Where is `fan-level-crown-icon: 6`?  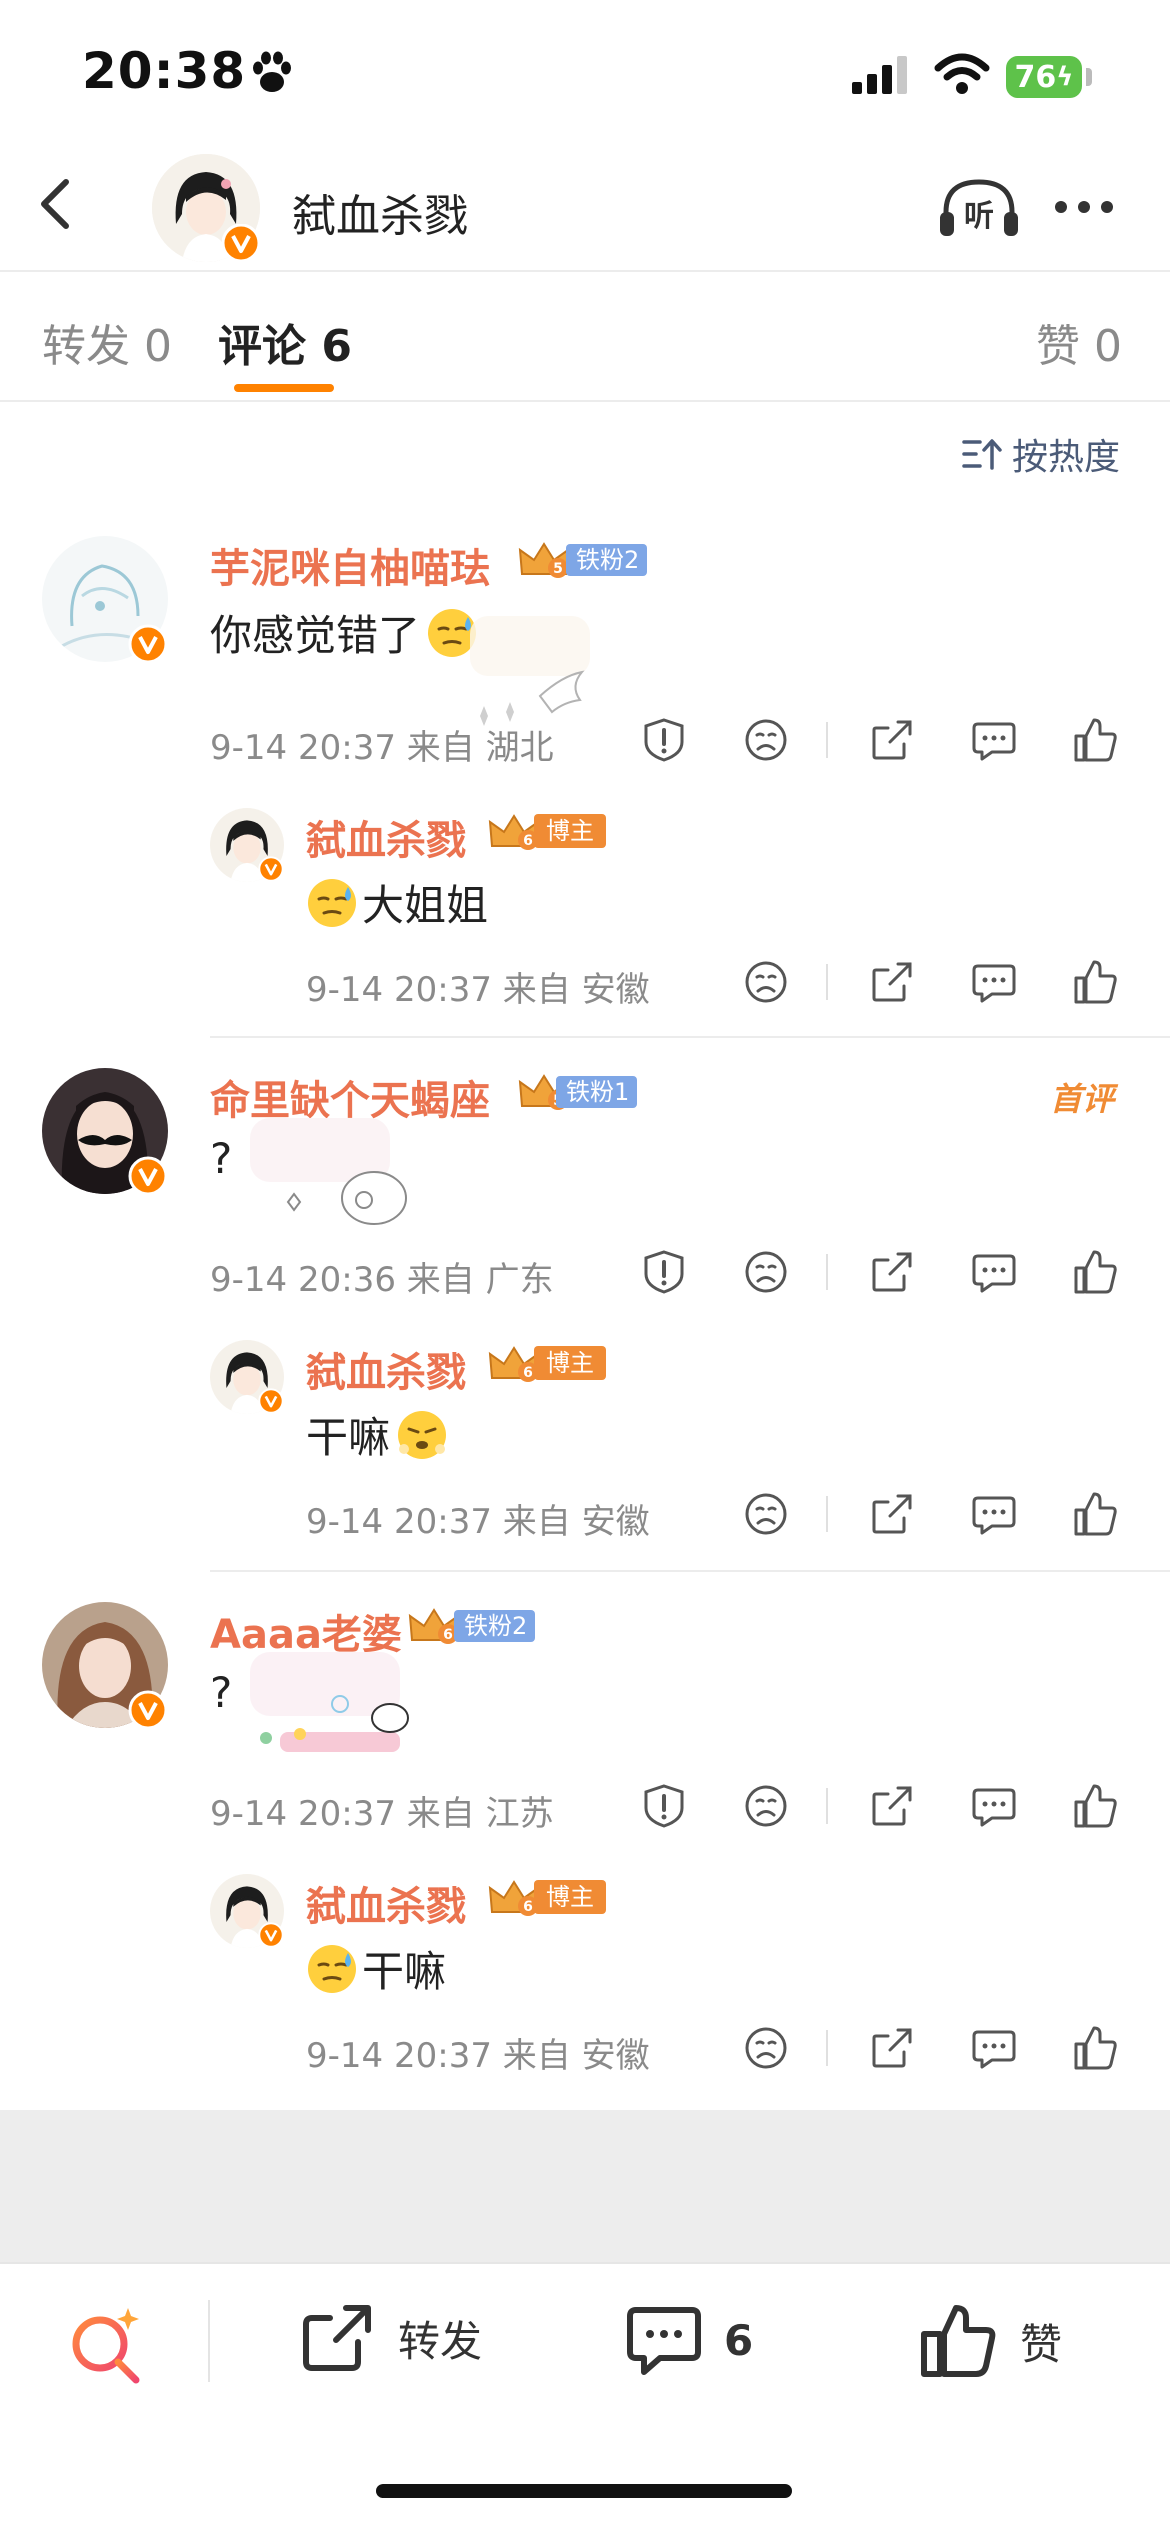
fan-level-crown-icon: 6 is located at coordinates (434, 1626).